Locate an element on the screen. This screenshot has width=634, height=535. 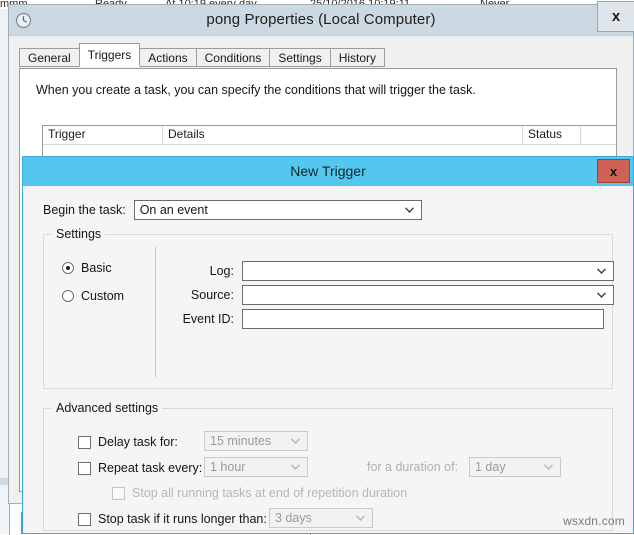
trigger-table-header: Trigger Details Status is located at coordinates (329, 135).